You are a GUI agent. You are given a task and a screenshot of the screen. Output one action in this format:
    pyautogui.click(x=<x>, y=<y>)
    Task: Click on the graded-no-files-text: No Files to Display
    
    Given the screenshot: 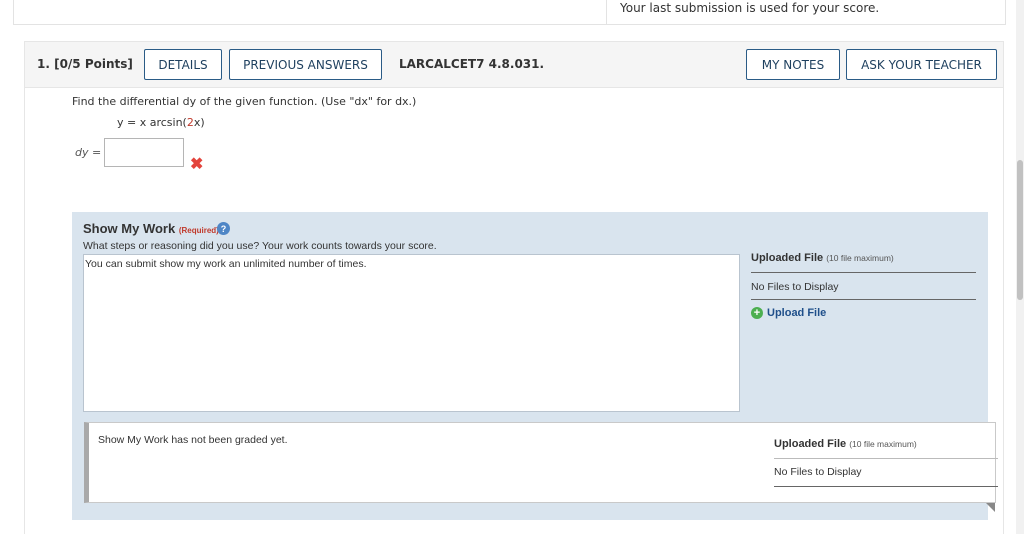 What is the action you would take?
    pyautogui.click(x=818, y=472)
    